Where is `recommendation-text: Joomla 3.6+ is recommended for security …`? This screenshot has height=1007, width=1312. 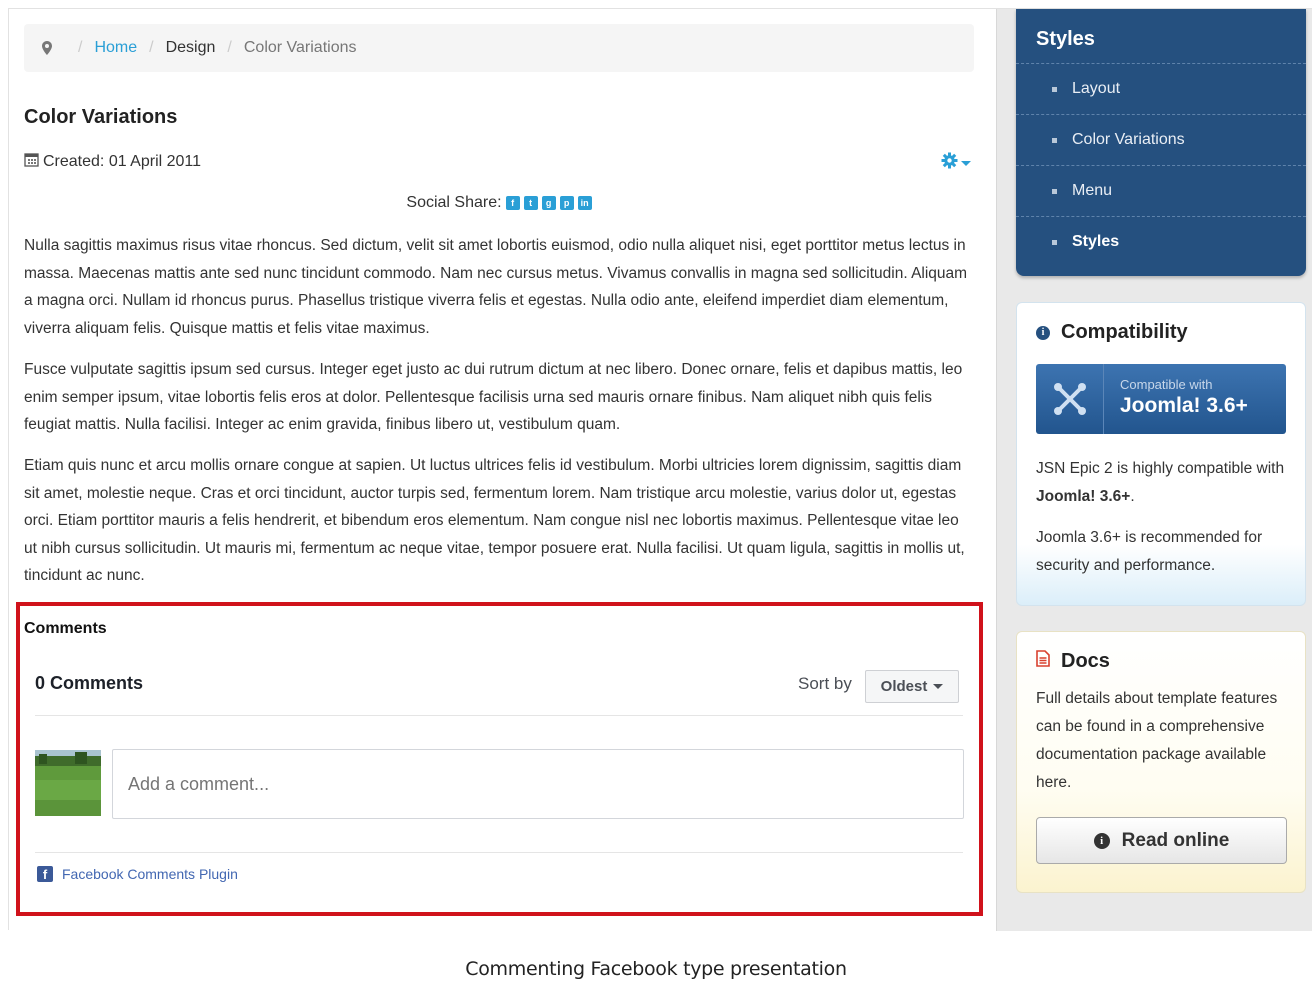
recommendation-text: Joomla 3.6+ is recommended for security … is located at coordinates (1149, 551).